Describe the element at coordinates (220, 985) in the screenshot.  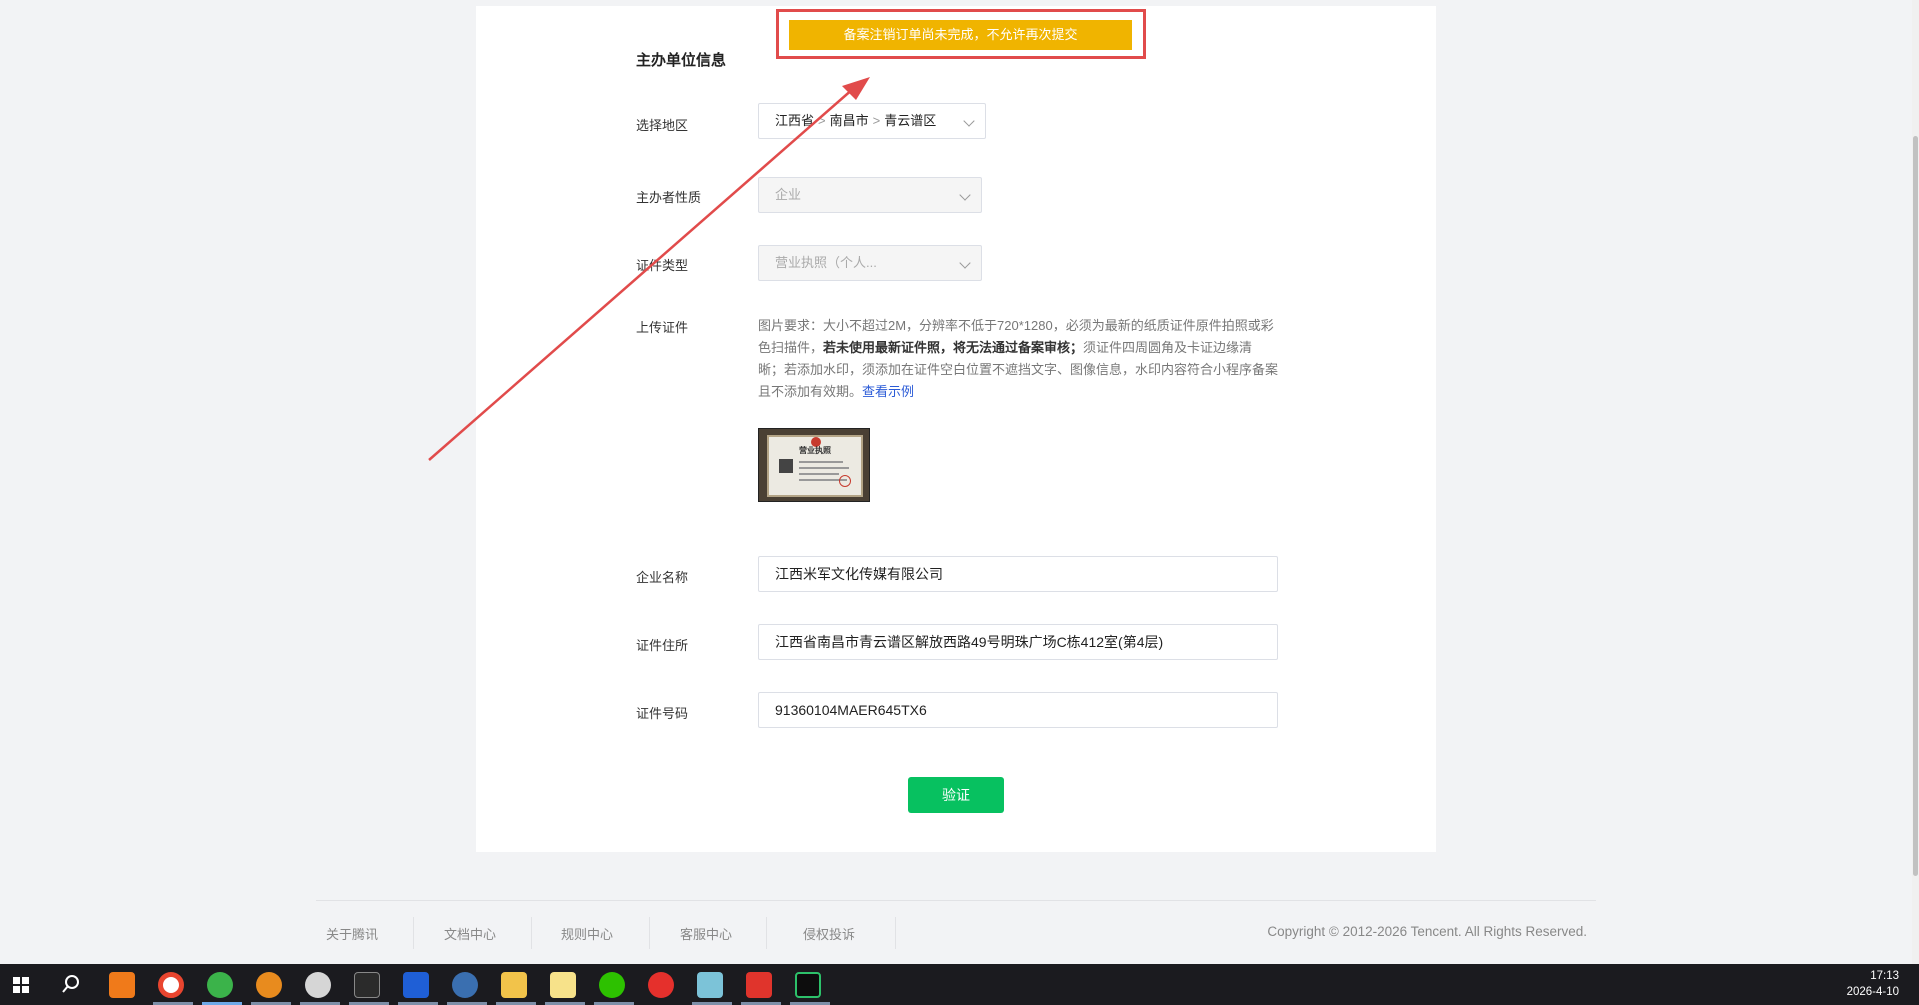
I see `browser-green-icon` at that location.